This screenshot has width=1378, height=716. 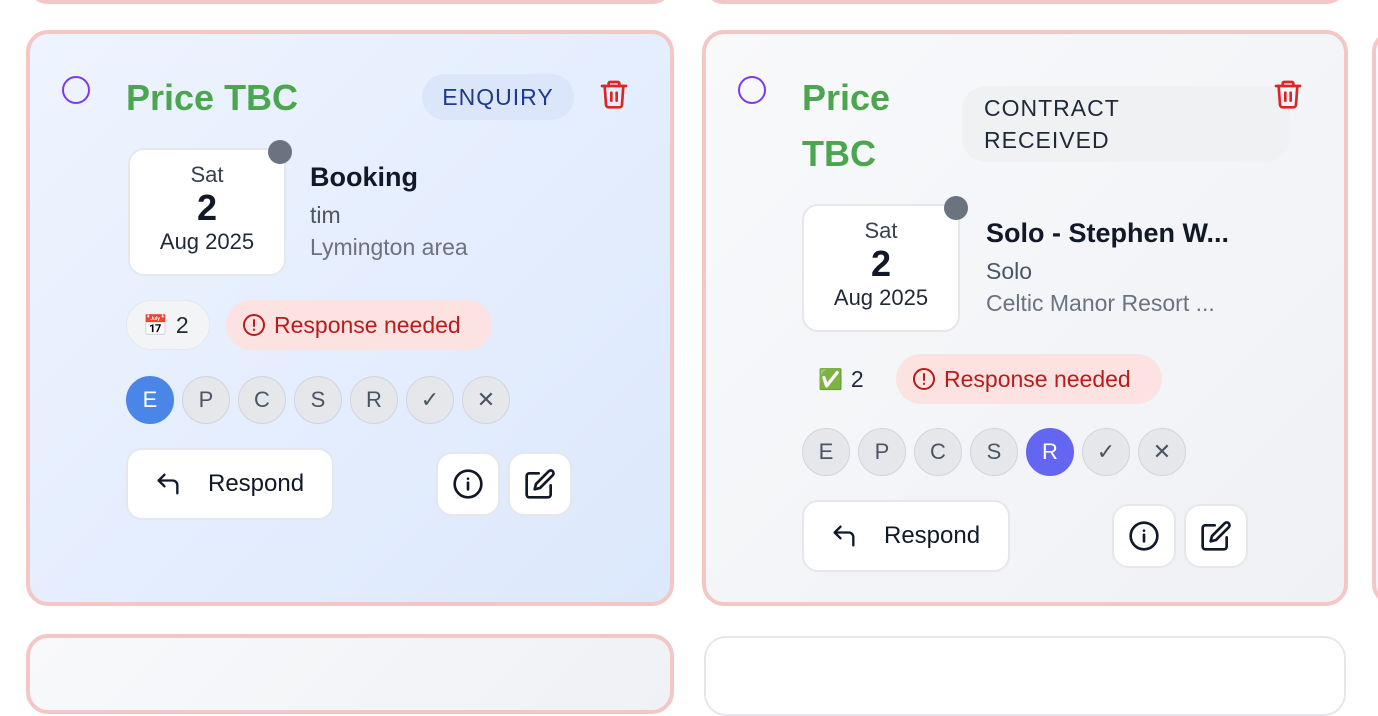 I want to click on status-line-1: CONTRACT, so click(x=1052, y=108).